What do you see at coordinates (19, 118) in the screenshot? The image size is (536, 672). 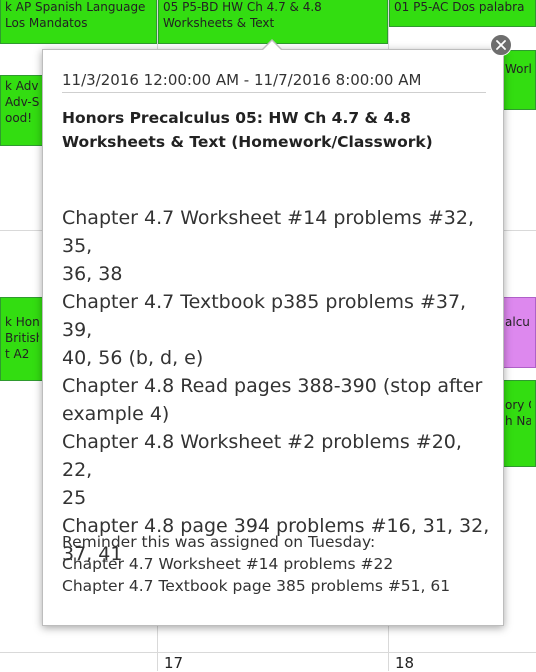 I see `event-line: ood!` at bounding box center [19, 118].